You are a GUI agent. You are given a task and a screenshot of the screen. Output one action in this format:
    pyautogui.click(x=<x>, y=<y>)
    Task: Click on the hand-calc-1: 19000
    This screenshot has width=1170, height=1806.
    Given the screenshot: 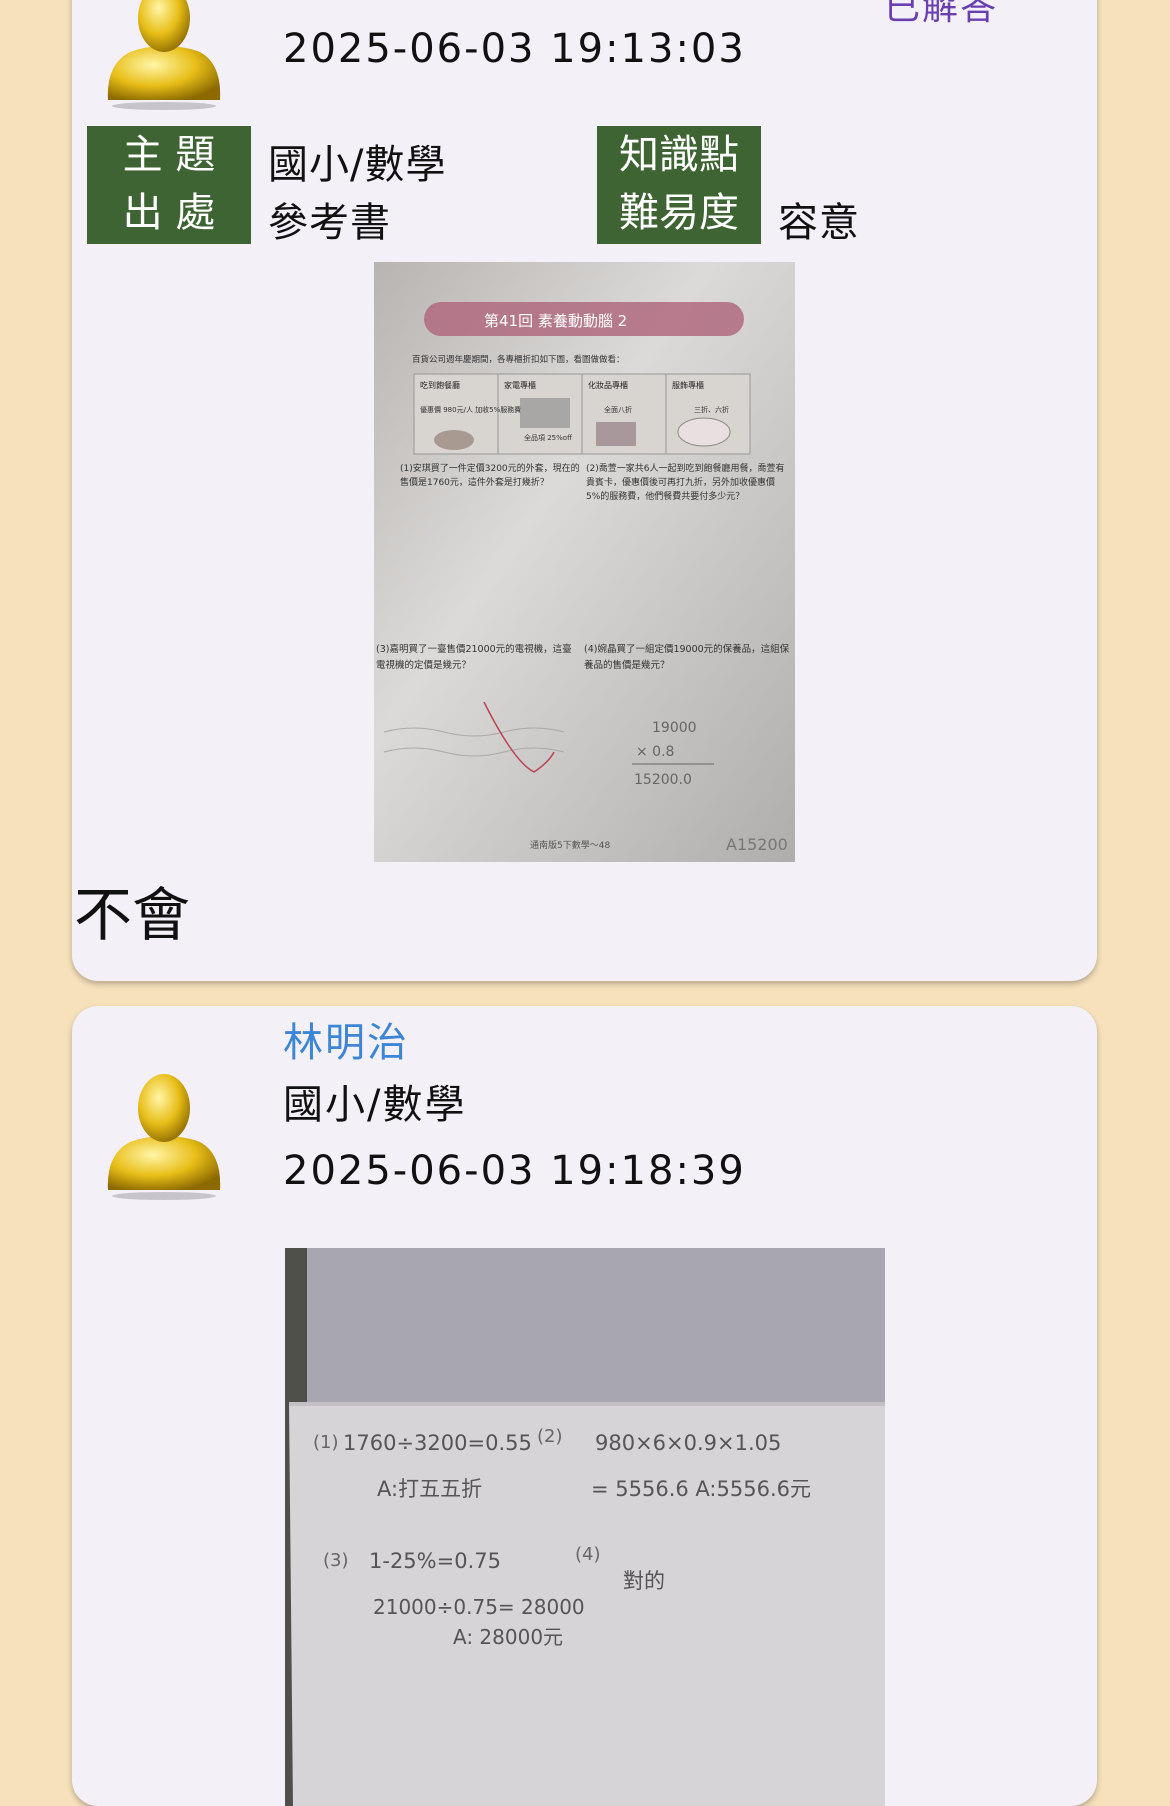 What is the action you would take?
    pyautogui.click(x=674, y=728)
    